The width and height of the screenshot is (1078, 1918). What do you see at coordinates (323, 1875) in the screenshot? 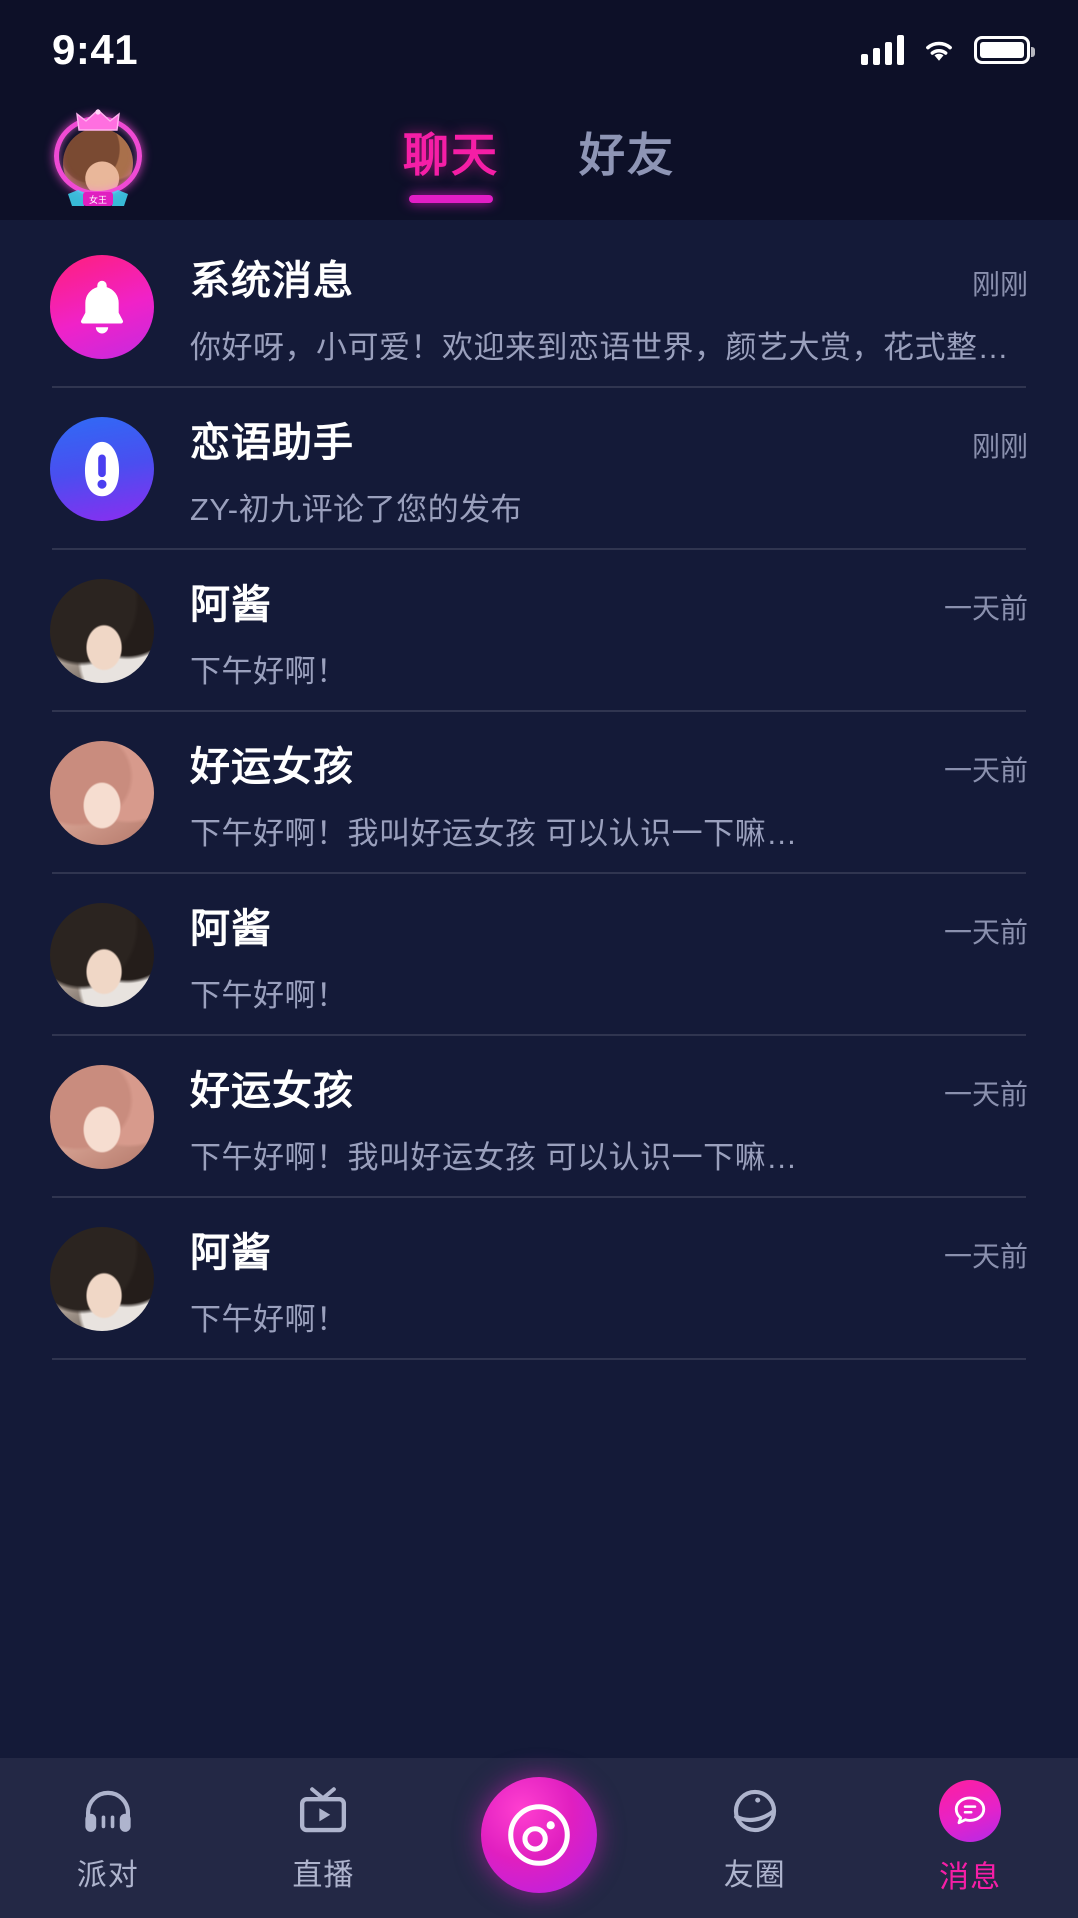
I see `nav-label-live: 直播` at bounding box center [323, 1875].